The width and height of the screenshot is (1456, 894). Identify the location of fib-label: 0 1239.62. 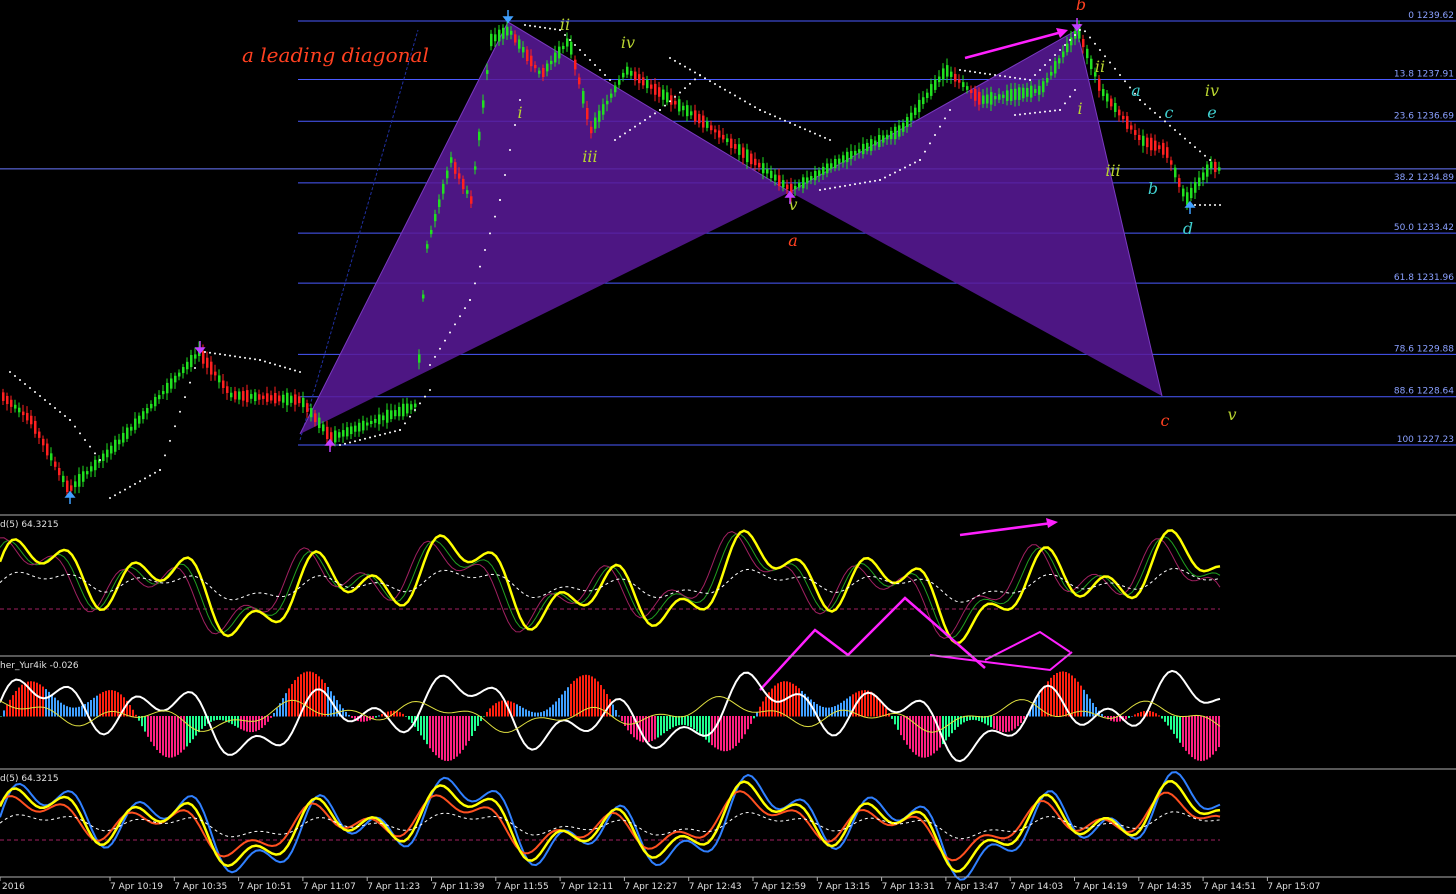
(1431, 16).